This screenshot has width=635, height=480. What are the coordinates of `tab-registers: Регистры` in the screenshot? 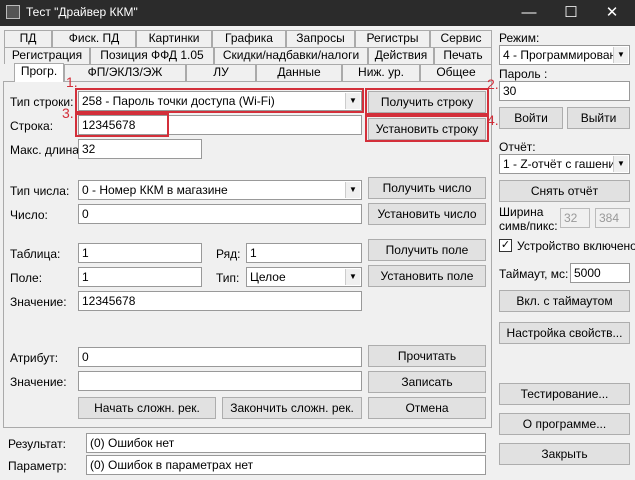 It's located at (392, 38).